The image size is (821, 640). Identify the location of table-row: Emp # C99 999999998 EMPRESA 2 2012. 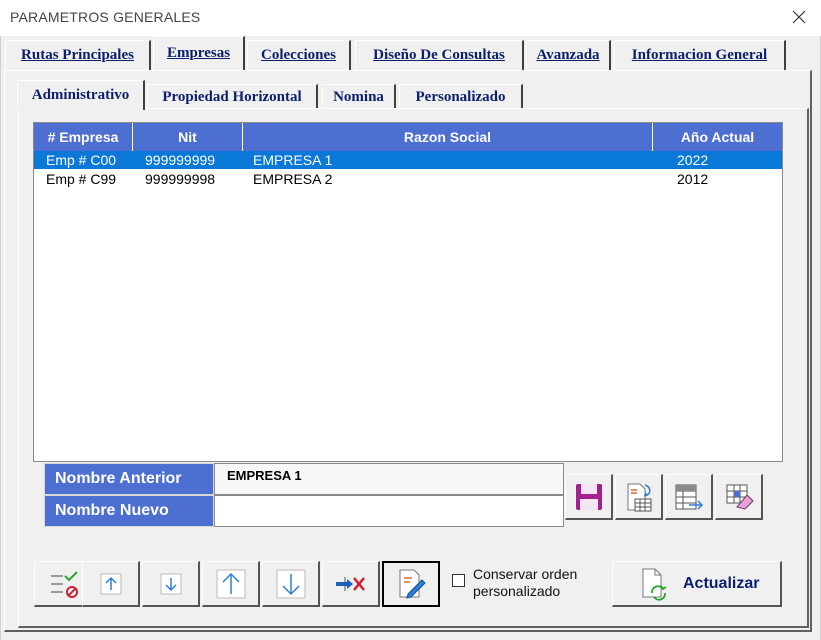
(408, 179).